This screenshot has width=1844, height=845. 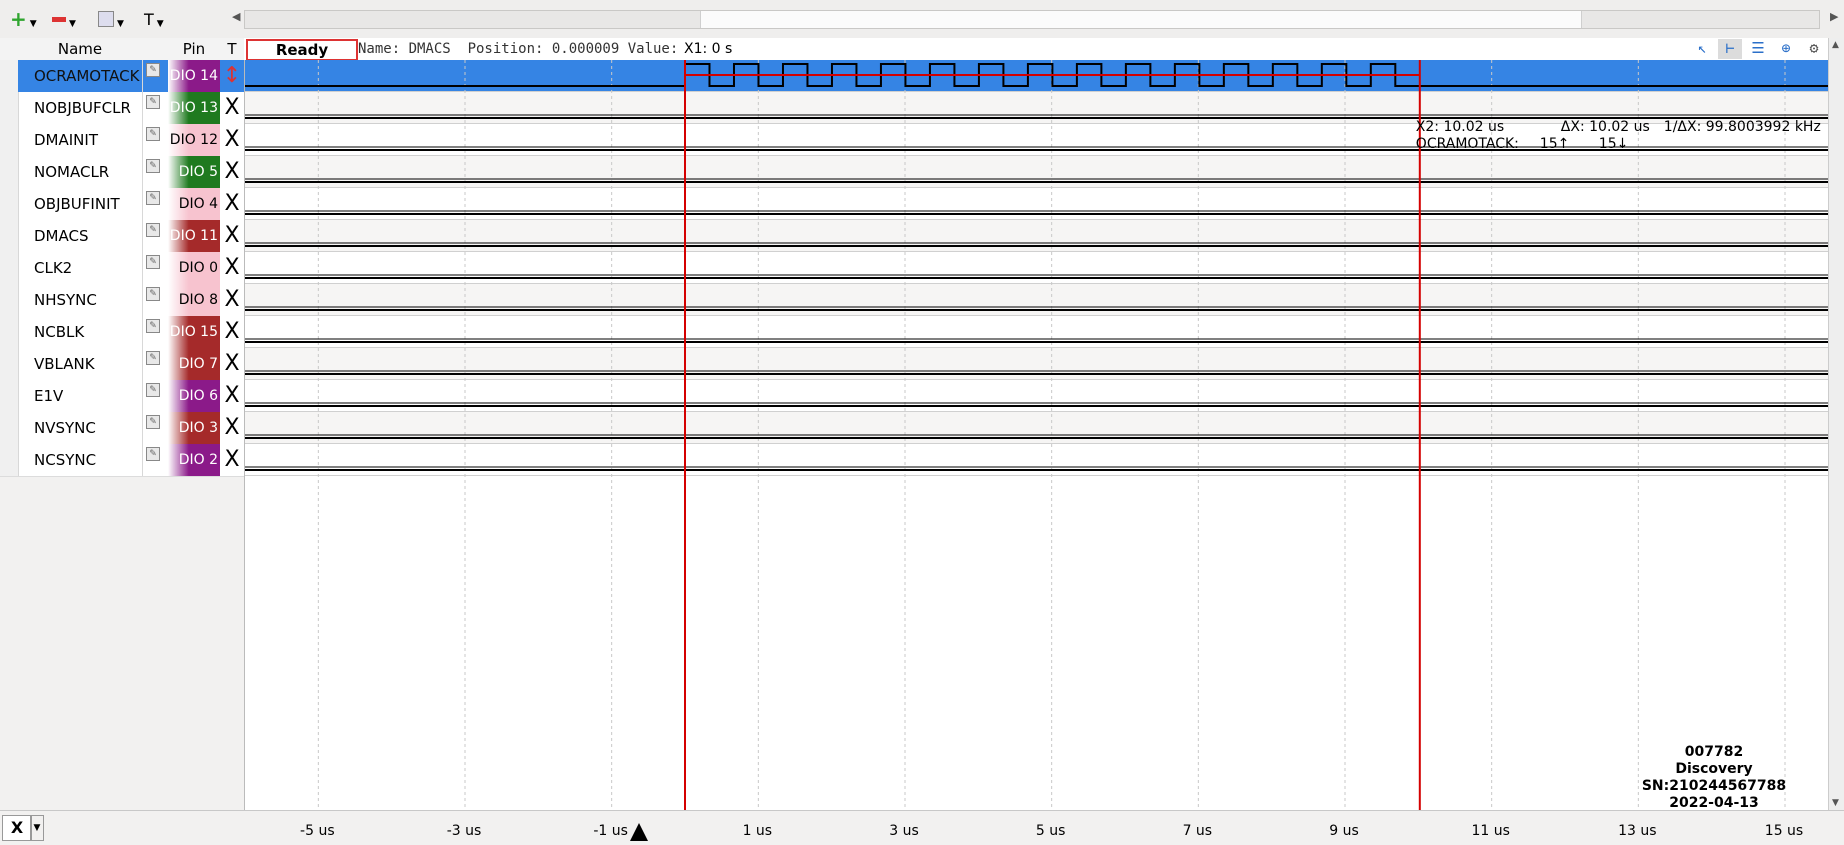 I want to click on scrollbar-thumb, so click(x=1141, y=19).